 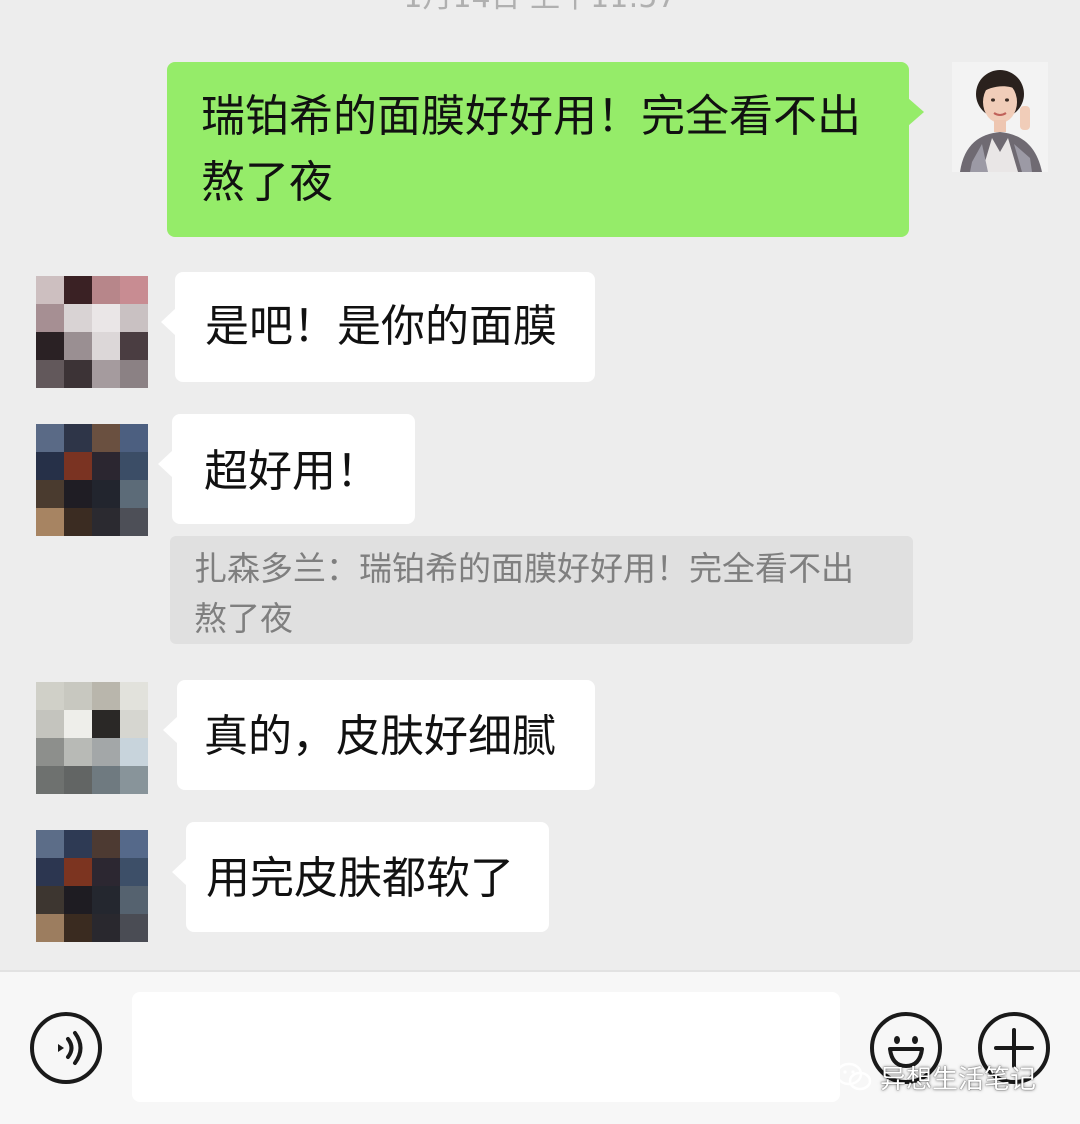 I want to click on watermark-text: 异想生活笔记, so click(x=958, y=1079).